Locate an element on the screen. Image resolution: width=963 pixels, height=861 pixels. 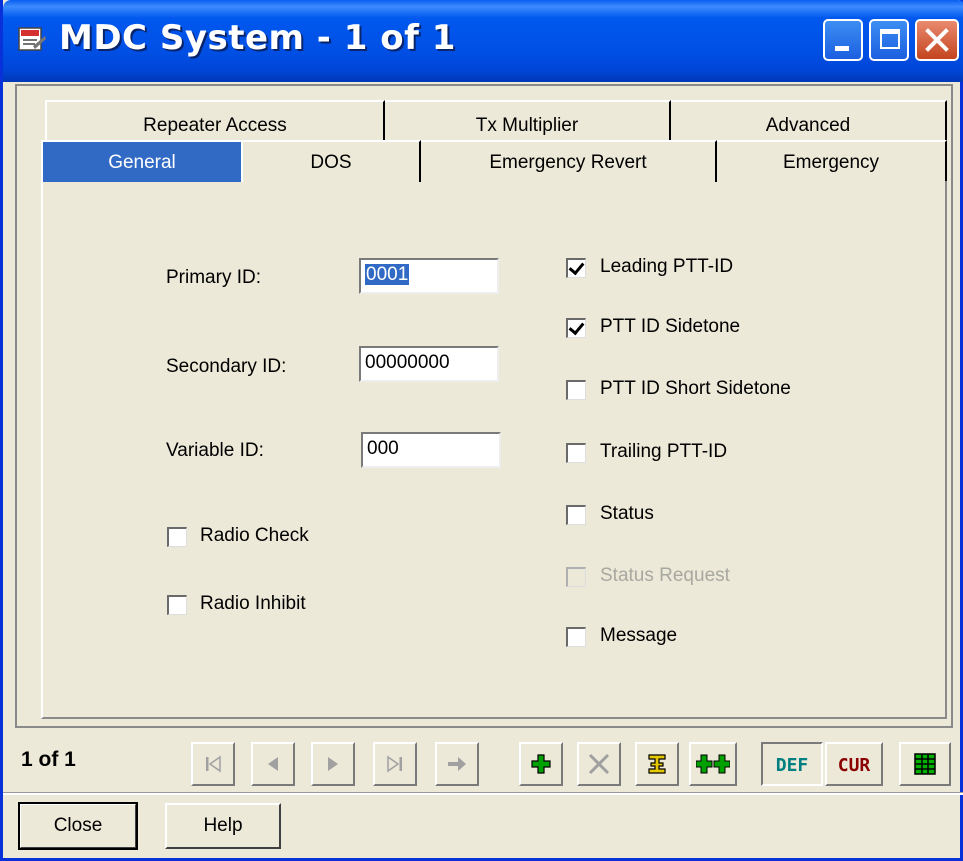
close-button: Close is located at coordinates (78, 826).